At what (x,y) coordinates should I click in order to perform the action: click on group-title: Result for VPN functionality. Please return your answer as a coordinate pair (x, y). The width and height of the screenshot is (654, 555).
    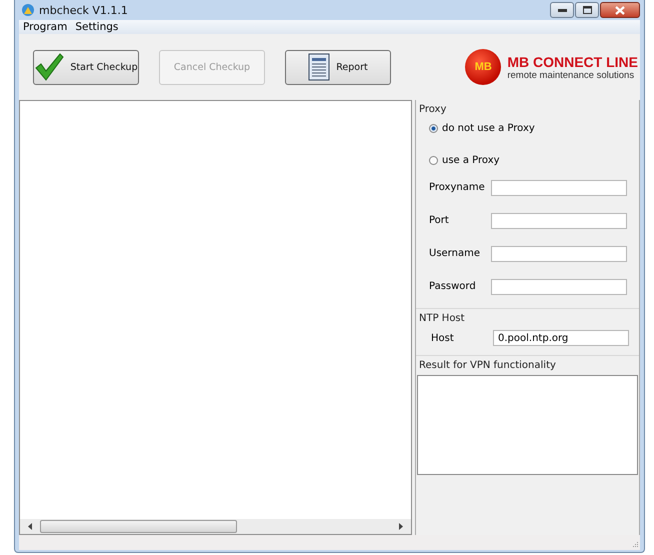
    Looking at the image, I should click on (487, 366).